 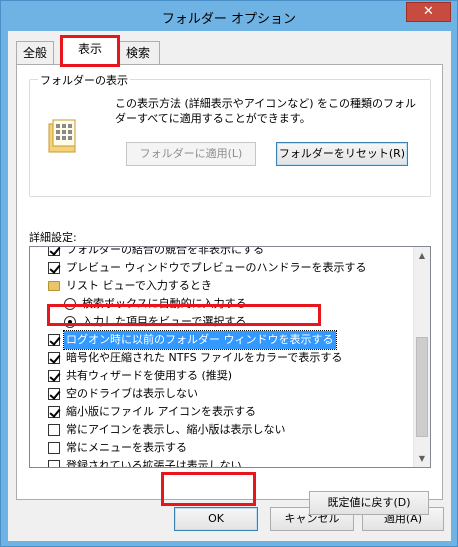 I want to click on scroll-down-arrow-icon: ▼, so click(x=422, y=458).